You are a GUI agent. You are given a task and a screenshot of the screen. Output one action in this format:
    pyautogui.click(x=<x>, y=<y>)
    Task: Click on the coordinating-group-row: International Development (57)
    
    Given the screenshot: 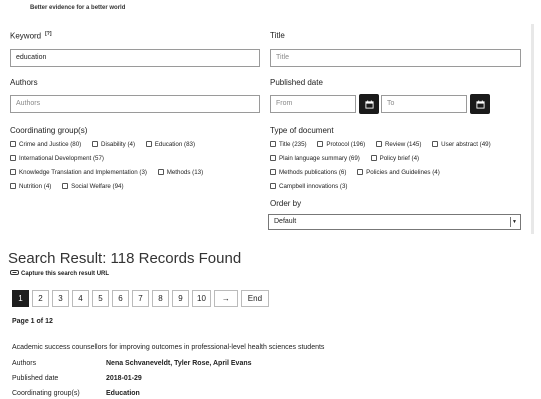 What is the action you would take?
    pyautogui.click(x=61, y=158)
    